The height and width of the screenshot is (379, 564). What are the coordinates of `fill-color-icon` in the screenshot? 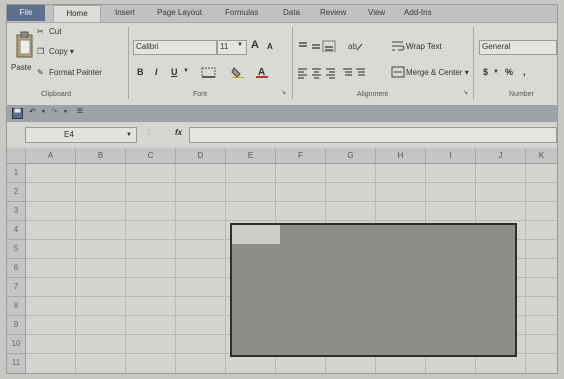 It's located at (238, 72).